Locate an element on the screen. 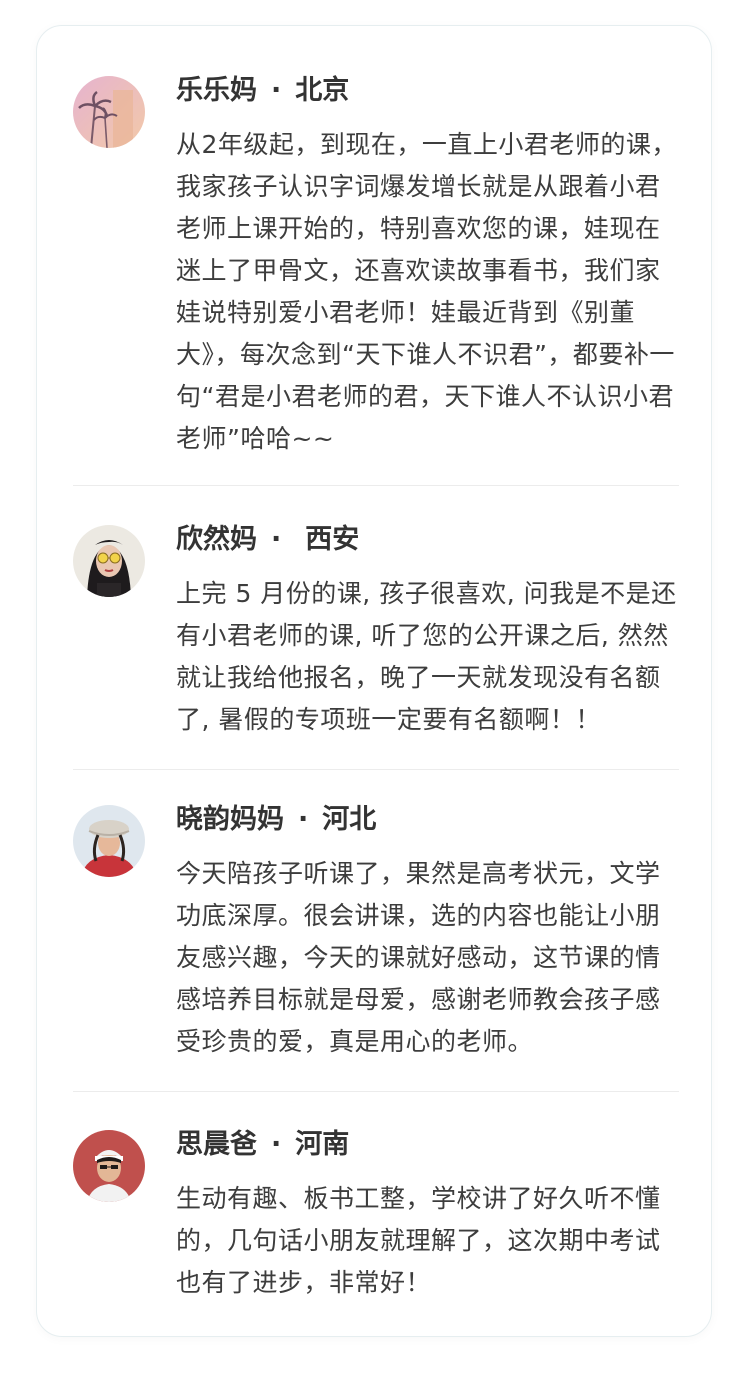  reviewer-name-line: 晓韵妈妈 · 河北 is located at coordinates (276, 820).